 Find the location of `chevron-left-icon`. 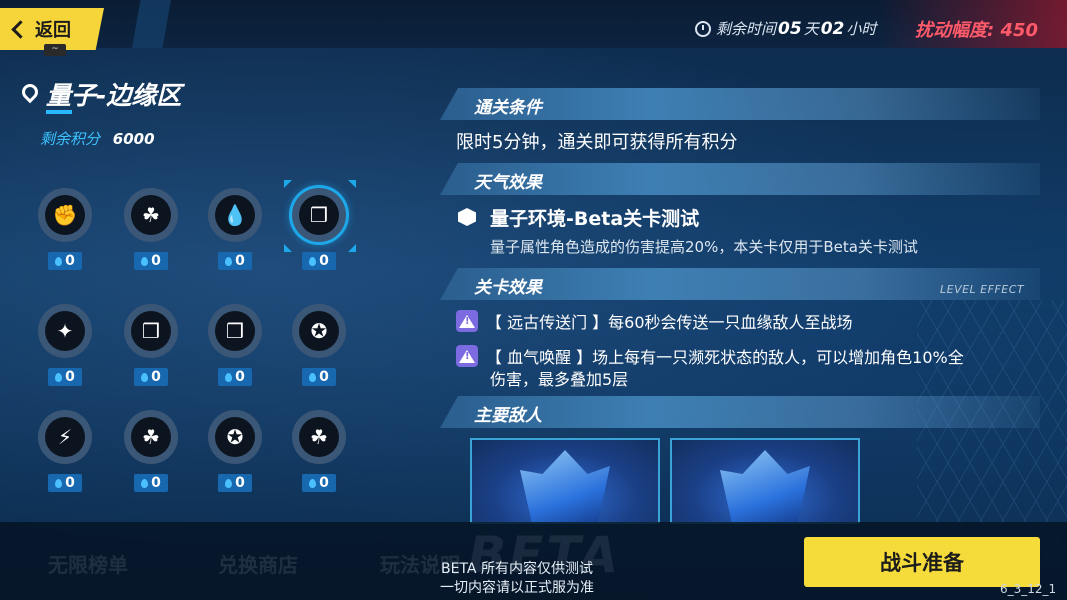

chevron-left-icon is located at coordinates (20, 29).